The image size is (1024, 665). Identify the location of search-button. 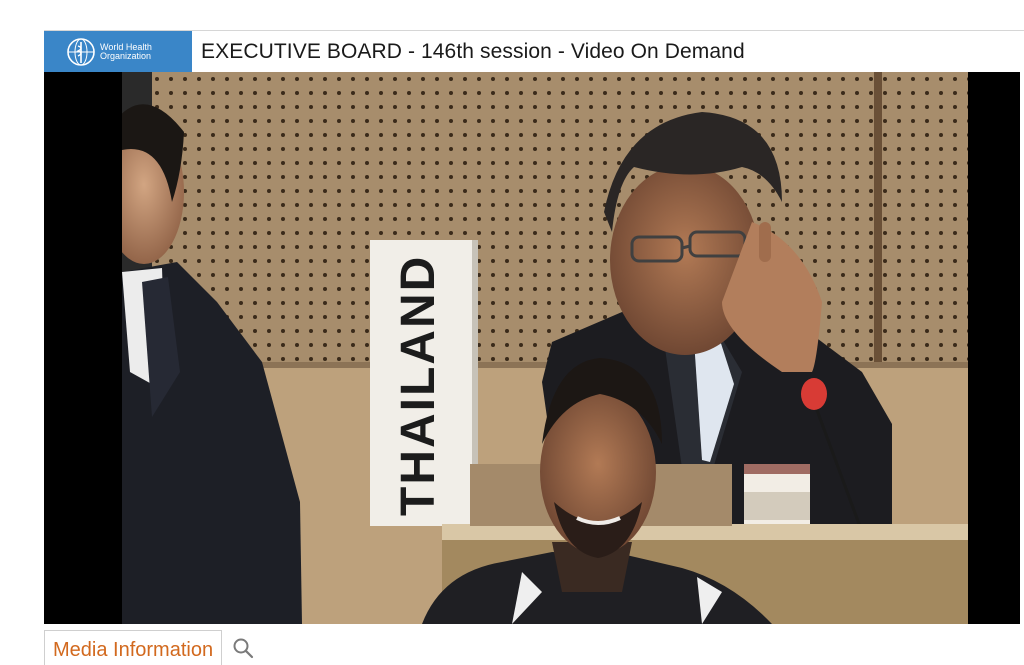
(243, 650).